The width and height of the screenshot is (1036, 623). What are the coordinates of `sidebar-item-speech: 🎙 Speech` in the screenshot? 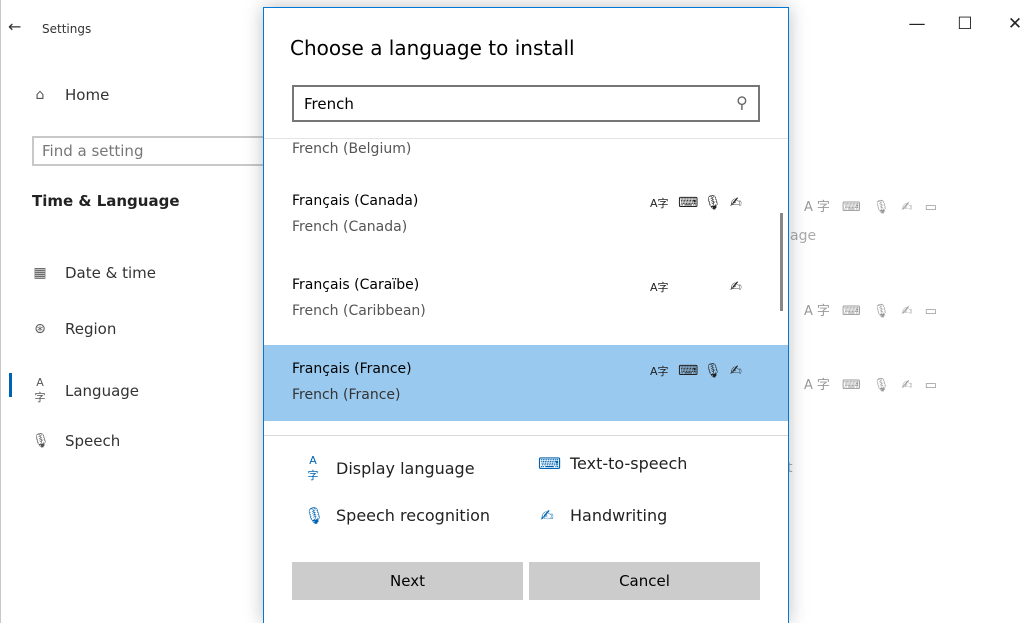 It's located at (76, 441).